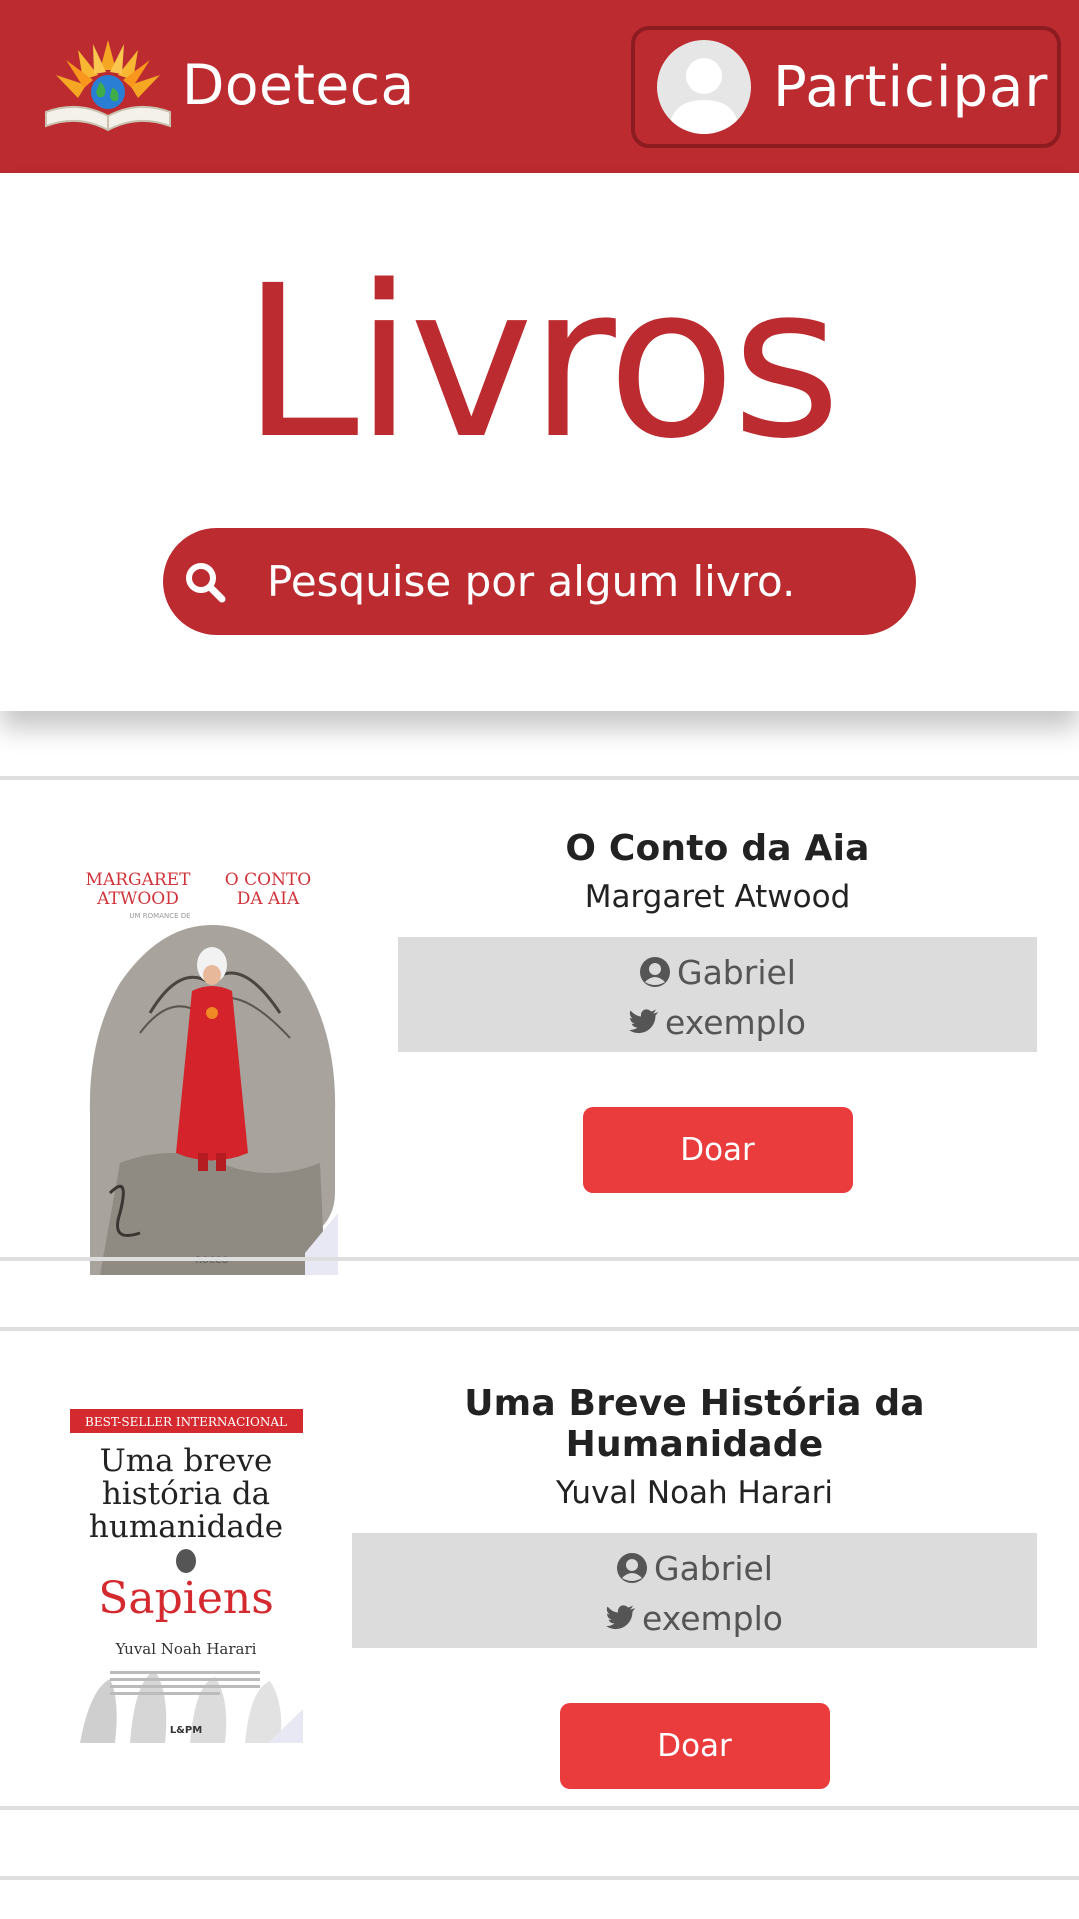 The height and width of the screenshot is (1919, 1079). I want to click on page-title: Livros, so click(541, 362).